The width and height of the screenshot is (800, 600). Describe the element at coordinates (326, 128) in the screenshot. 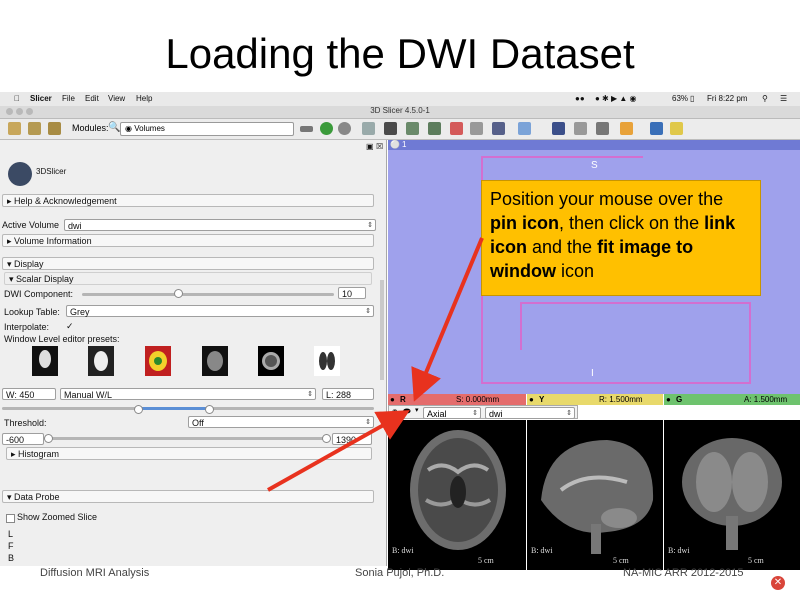

I see `back-module-icon` at that location.